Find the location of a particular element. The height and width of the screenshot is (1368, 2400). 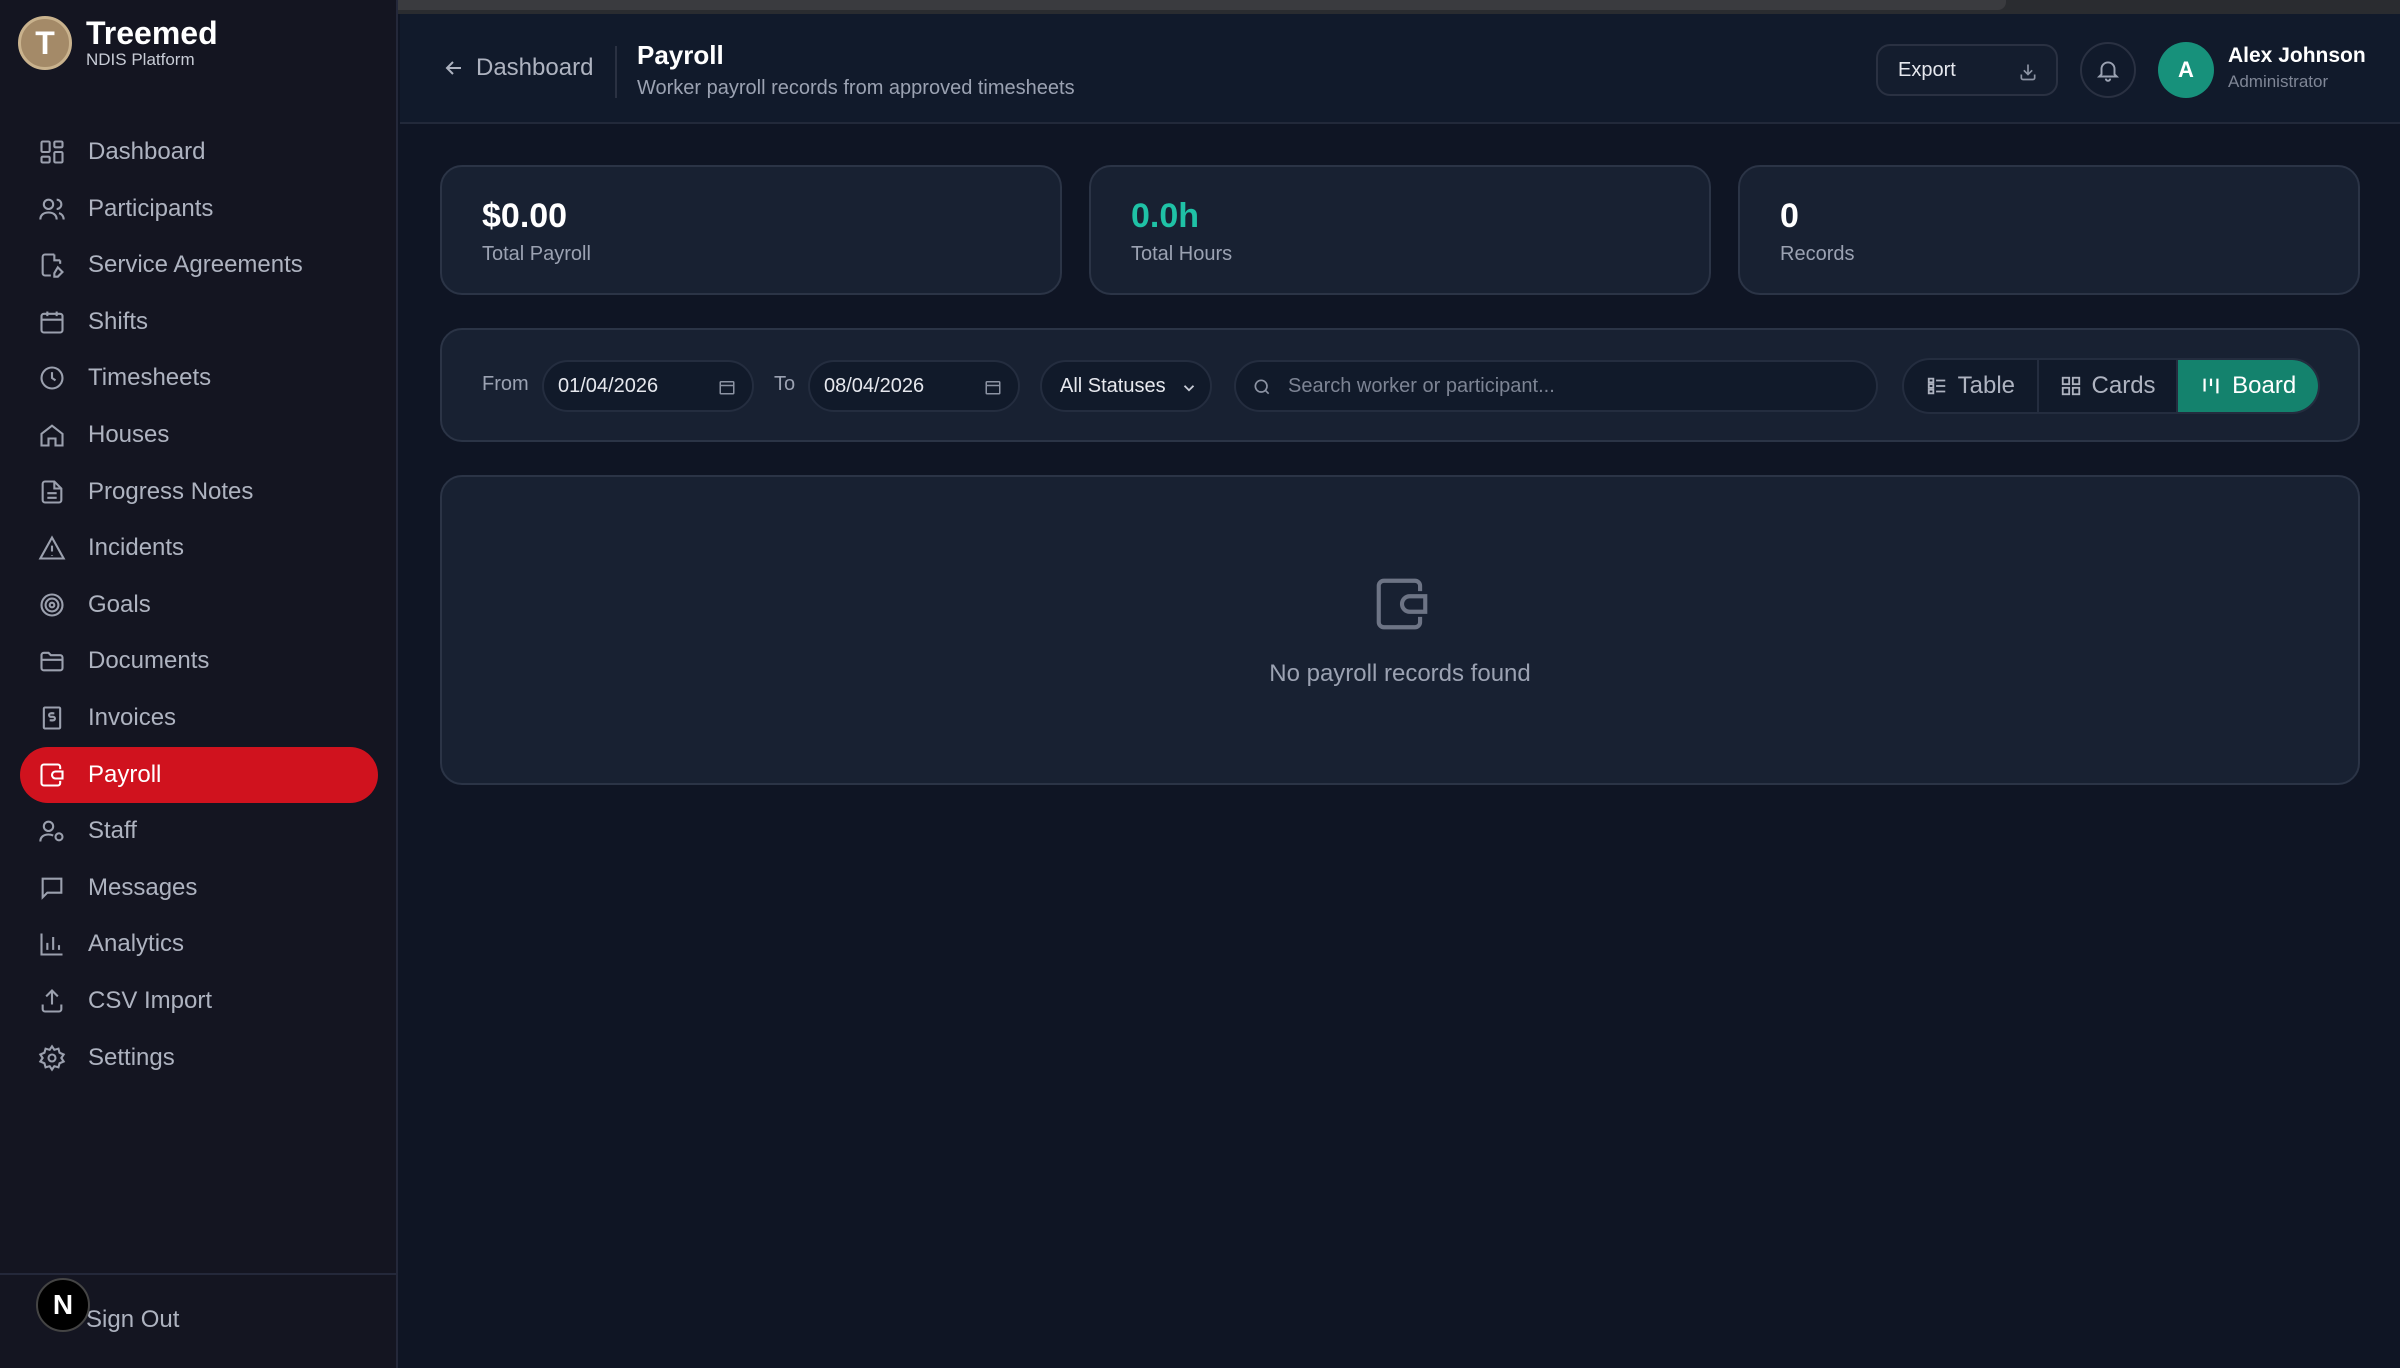

to-date-input: 08/04/2026 is located at coordinates (914, 386).